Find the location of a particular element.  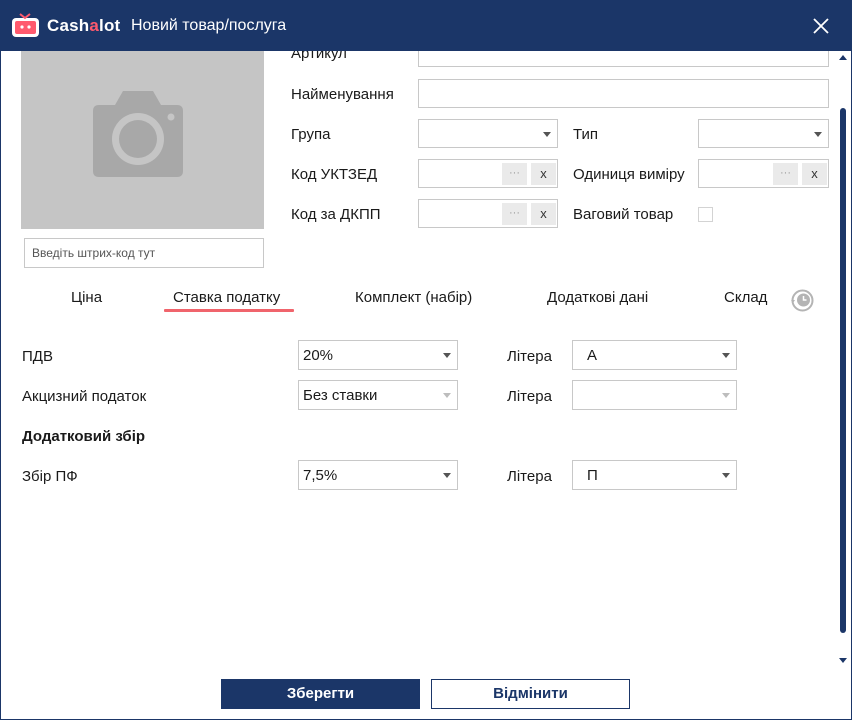

save-button: Зберегти is located at coordinates (320, 694).